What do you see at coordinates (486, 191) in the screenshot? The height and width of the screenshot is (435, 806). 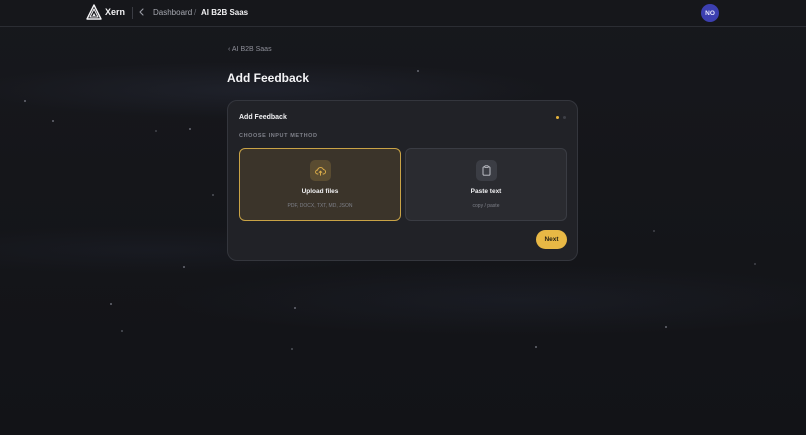 I see `paste-text-title: Paste text` at bounding box center [486, 191].